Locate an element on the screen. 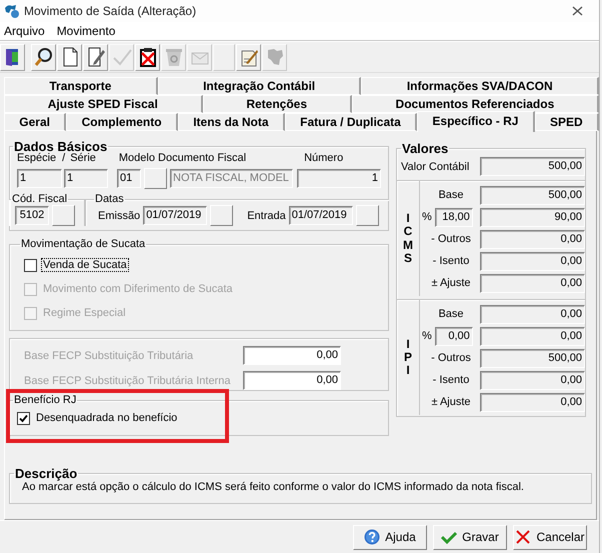 This screenshot has height=553, width=602. field-label: Espécie is located at coordinates (36, 159).